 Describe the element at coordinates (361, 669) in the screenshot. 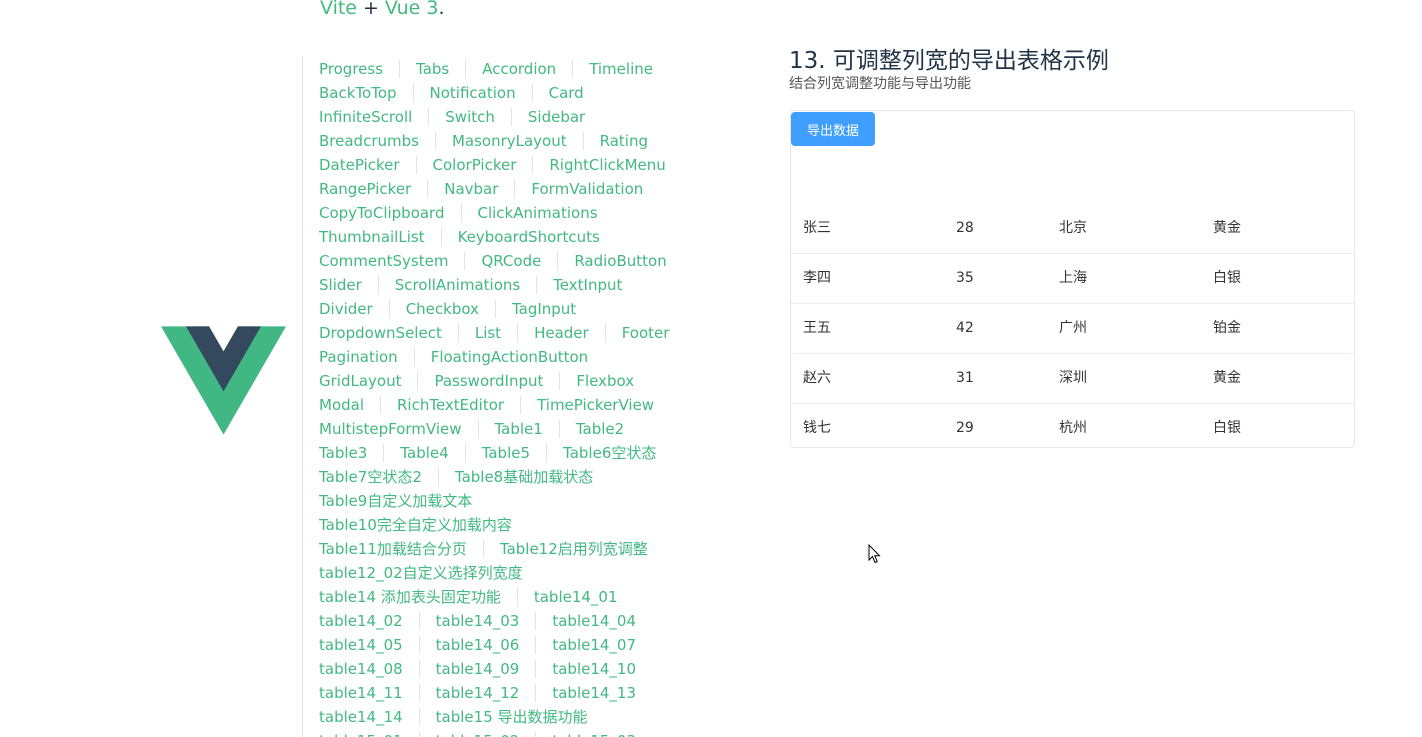

I see `nav-link: table14_08` at that location.